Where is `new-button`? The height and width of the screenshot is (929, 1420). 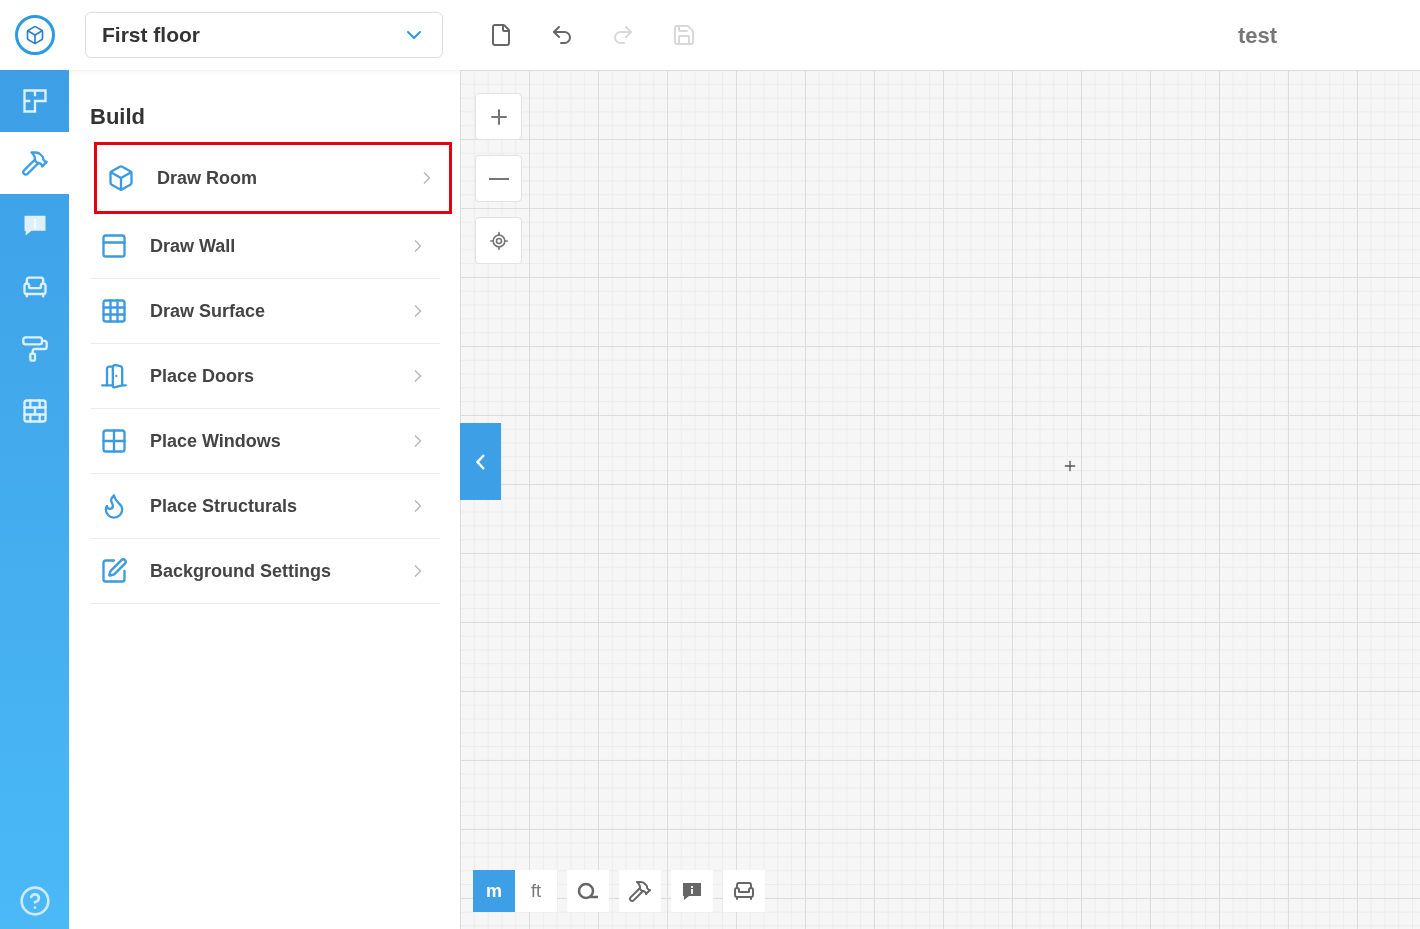
new-button is located at coordinates (501, 35).